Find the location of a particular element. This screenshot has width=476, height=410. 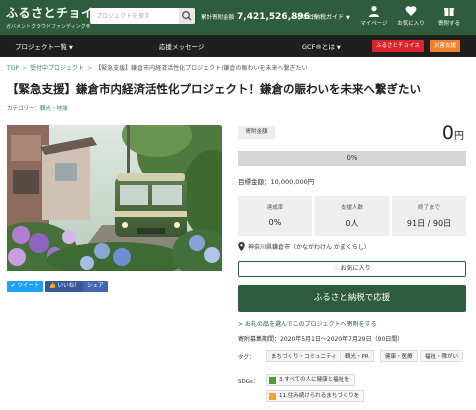

user-icon is located at coordinates (374, 11).